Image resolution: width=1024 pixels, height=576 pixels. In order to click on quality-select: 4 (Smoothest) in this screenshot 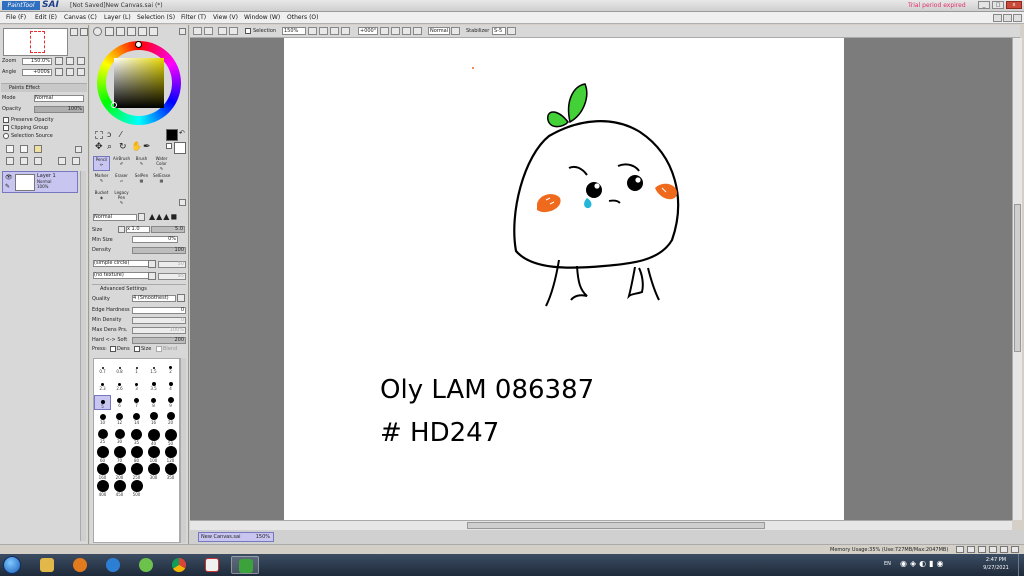, I will do `click(154, 298)`.